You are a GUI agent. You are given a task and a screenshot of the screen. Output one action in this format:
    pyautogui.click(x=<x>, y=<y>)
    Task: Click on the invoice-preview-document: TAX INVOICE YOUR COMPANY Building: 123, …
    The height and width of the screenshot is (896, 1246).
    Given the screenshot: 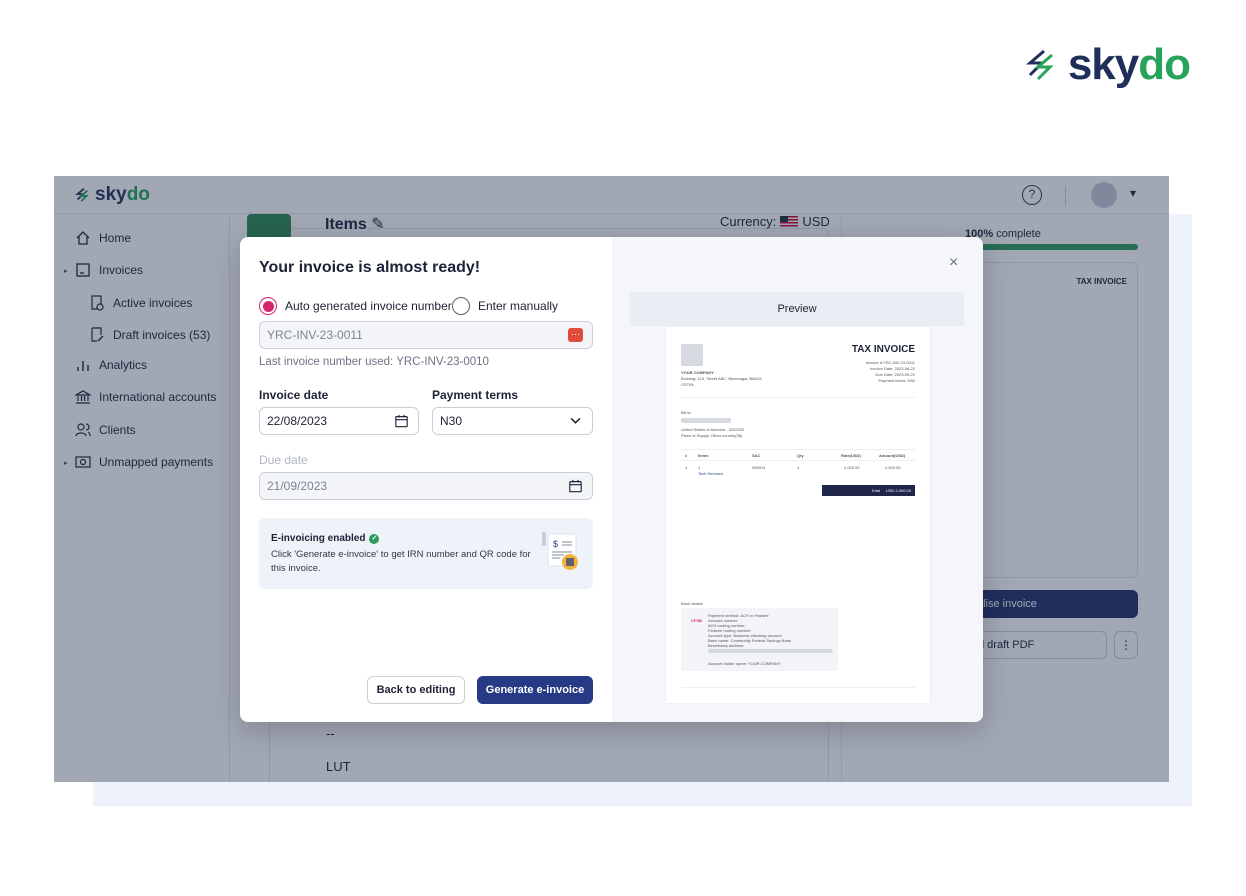 What is the action you would take?
    pyautogui.click(x=798, y=515)
    